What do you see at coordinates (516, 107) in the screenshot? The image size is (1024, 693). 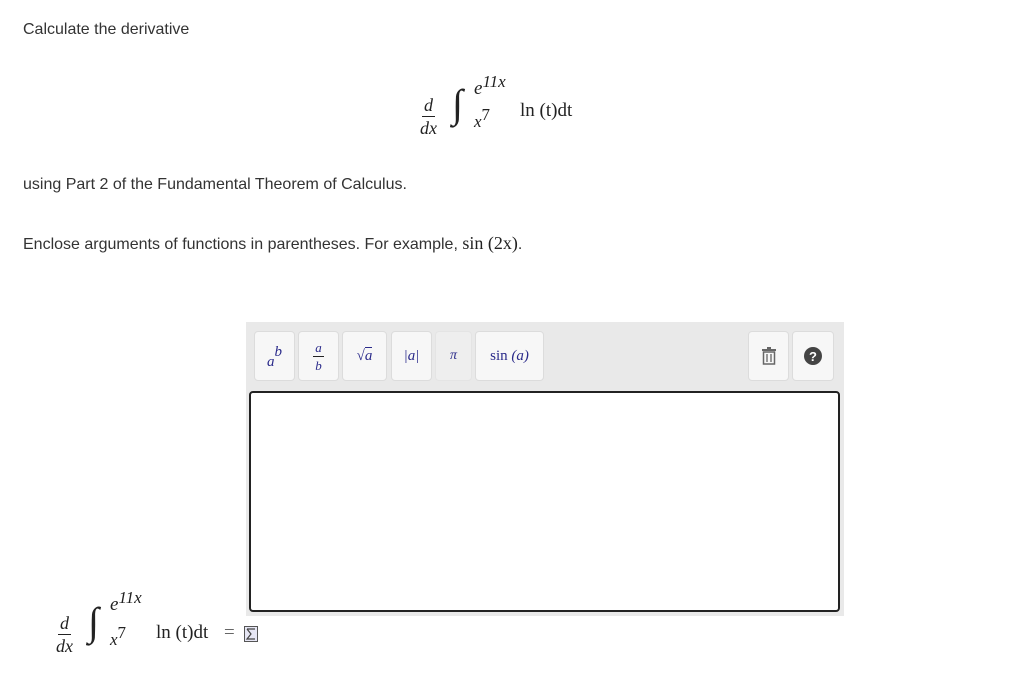 I see `derivative-expression: d dx ∫ e11x x7 ln (t)dt` at bounding box center [516, 107].